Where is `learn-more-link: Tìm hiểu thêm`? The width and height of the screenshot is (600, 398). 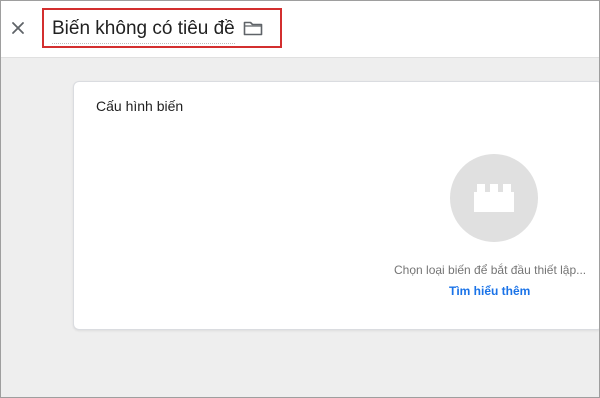
learn-more-link: Tìm hiểu thêm is located at coordinates (489, 291).